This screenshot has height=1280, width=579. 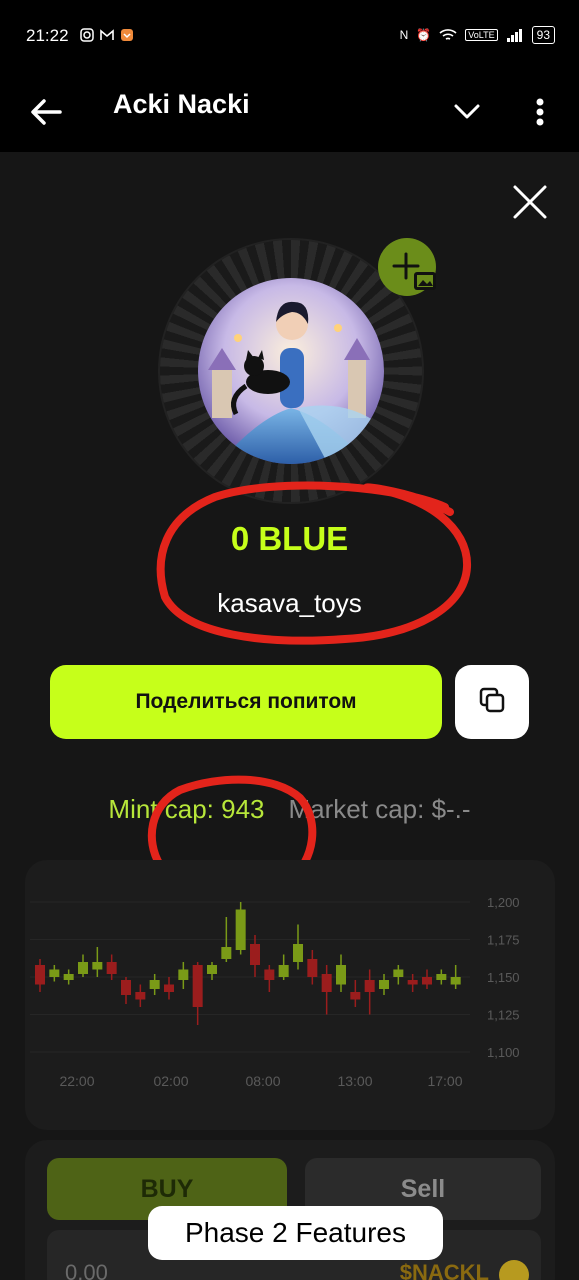 What do you see at coordinates (424, 35) in the screenshot?
I see `alarm-icon: ⏰` at bounding box center [424, 35].